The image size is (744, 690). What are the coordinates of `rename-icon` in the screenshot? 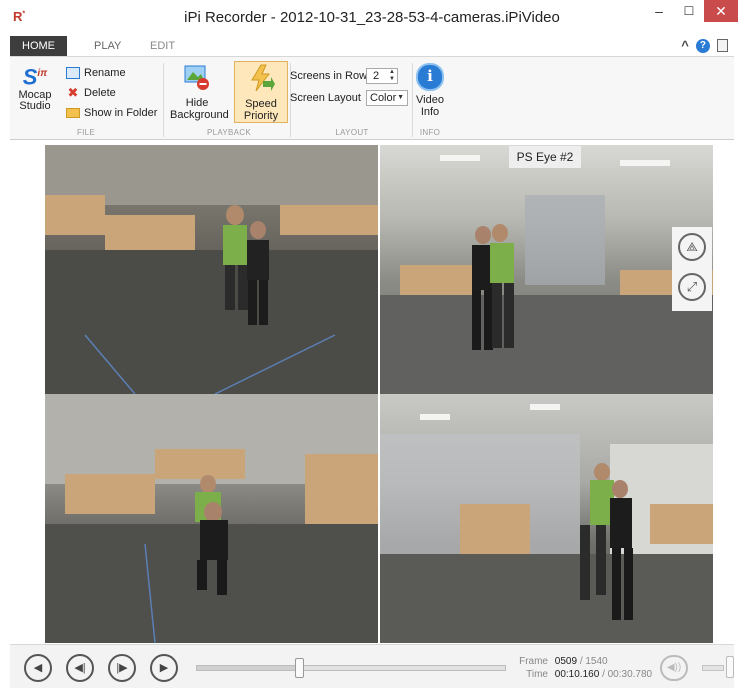 It's located at (73, 73).